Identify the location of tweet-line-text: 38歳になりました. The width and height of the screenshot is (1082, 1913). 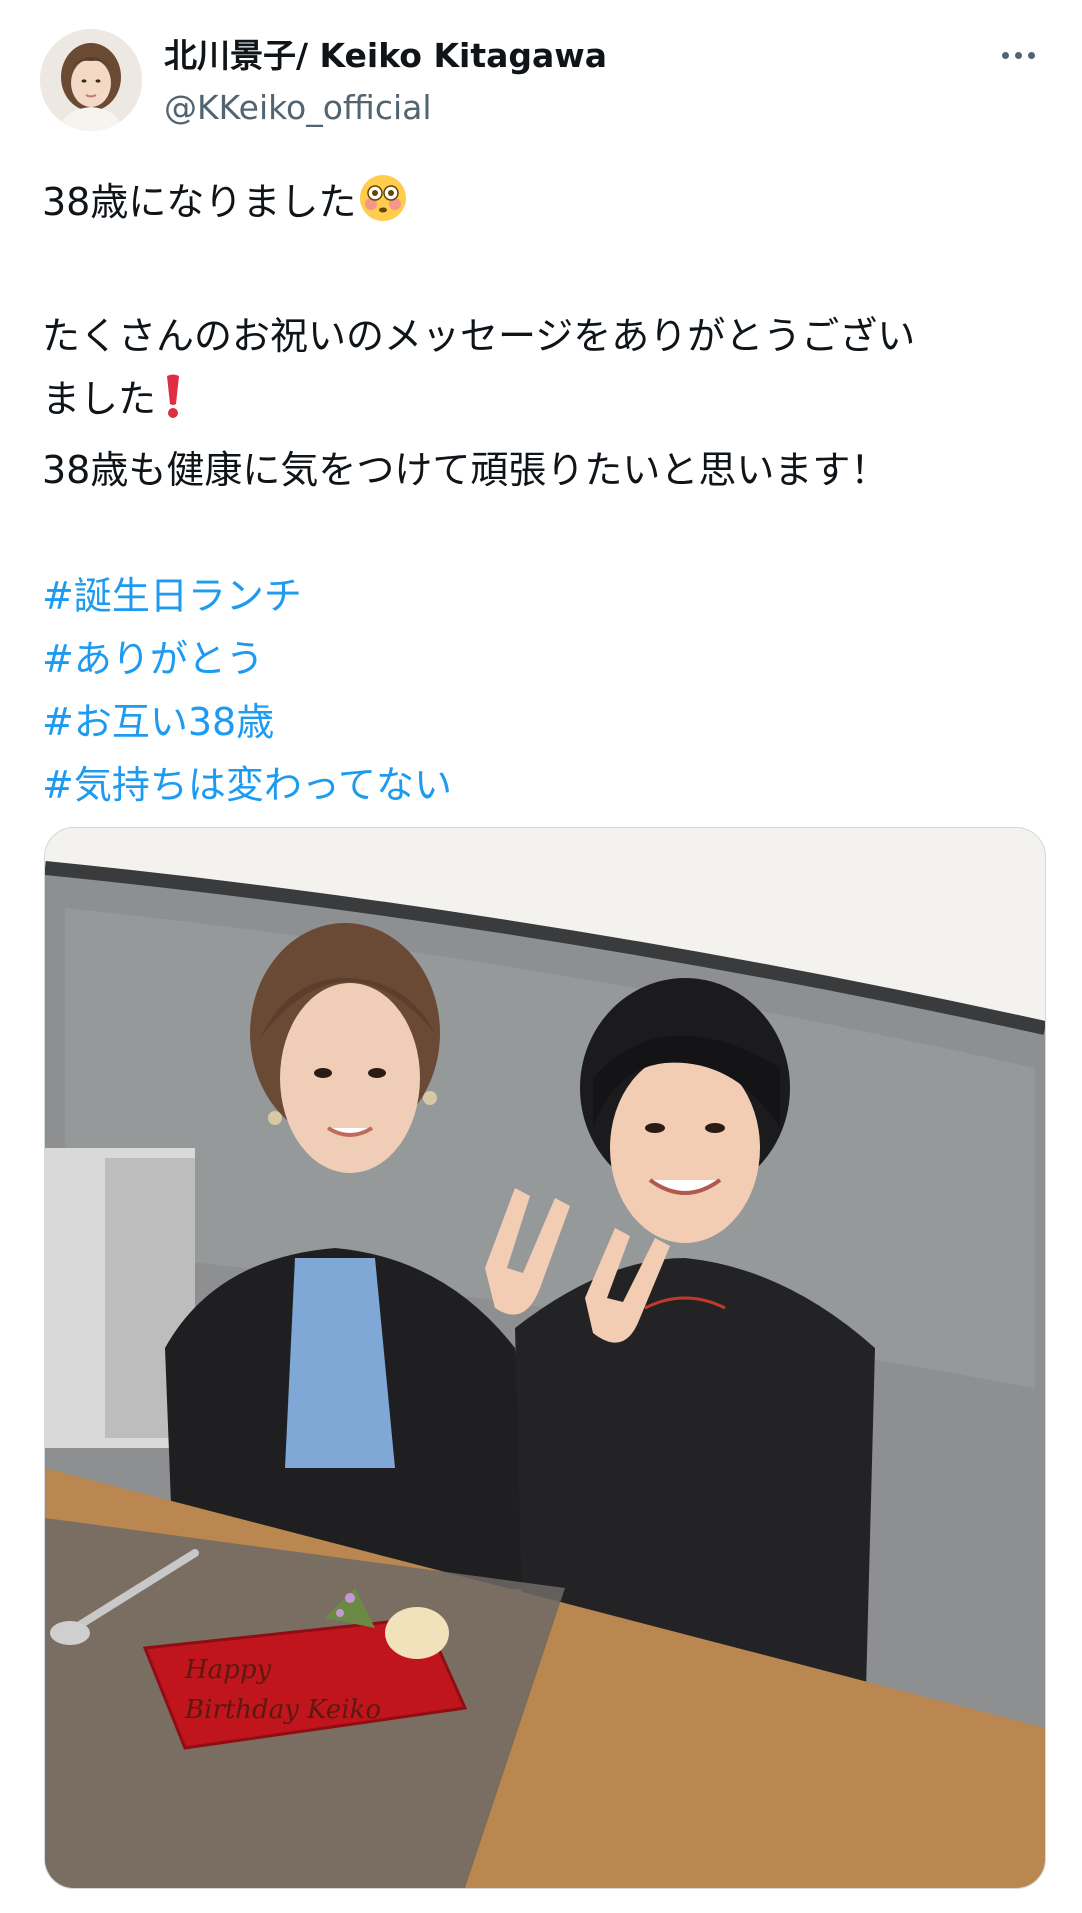
(199, 202).